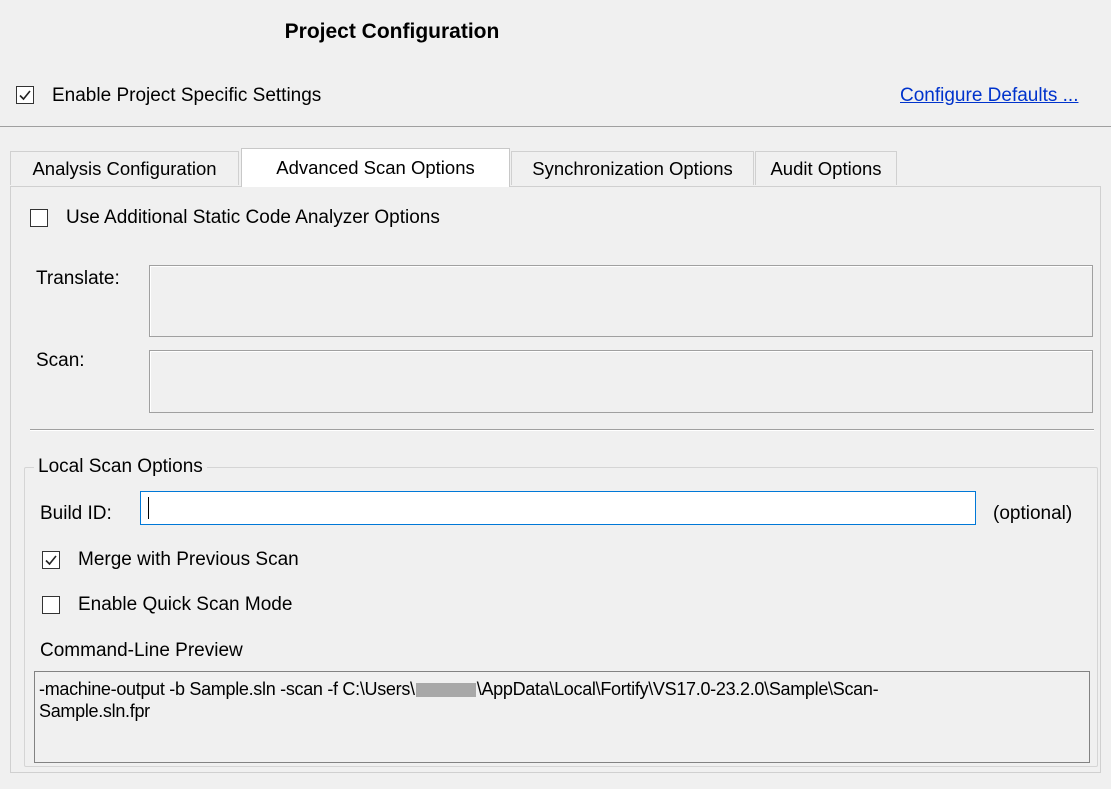 Image resolution: width=1111 pixels, height=789 pixels. I want to click on quick-scan-label: Enable Quick Scan Mode, so click(185, 605).